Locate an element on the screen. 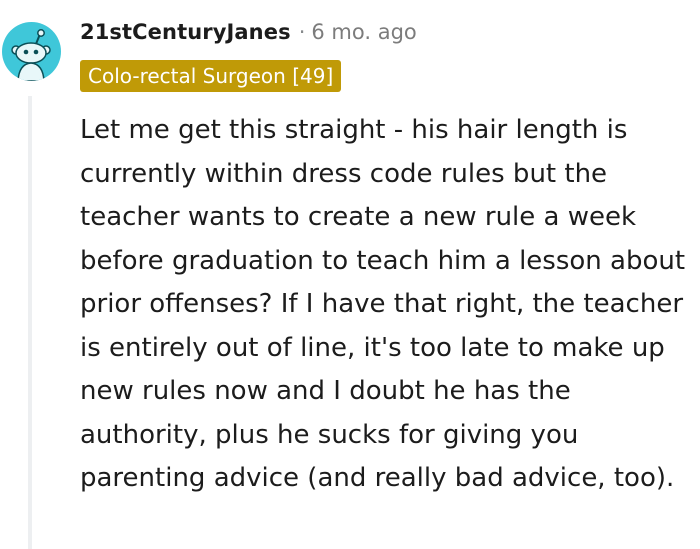 The width and height of the screenshot is (700, 549). comment-meta: 21stCenturyJanes · 6 mo. ago is located at coordinates (248, 32).